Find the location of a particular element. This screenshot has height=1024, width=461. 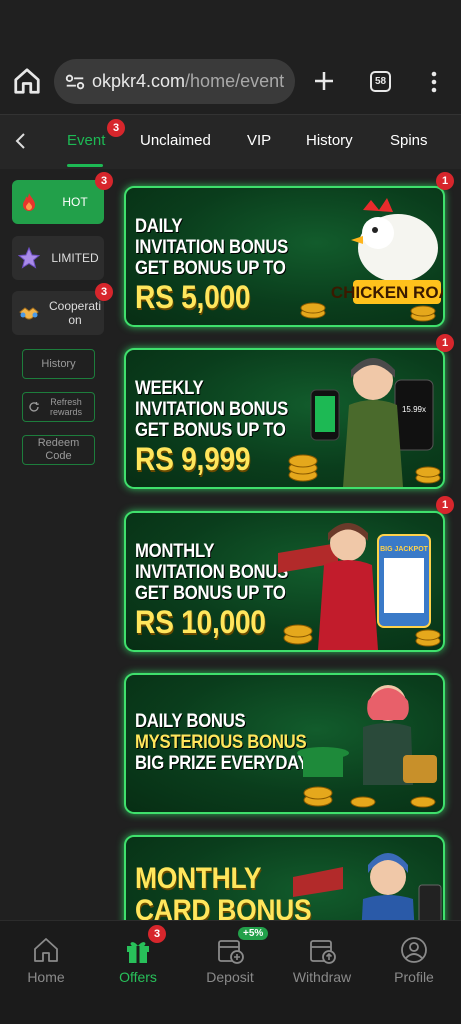

artwork-label: CHICKEN ROAD is located at coordinates (387, 292).